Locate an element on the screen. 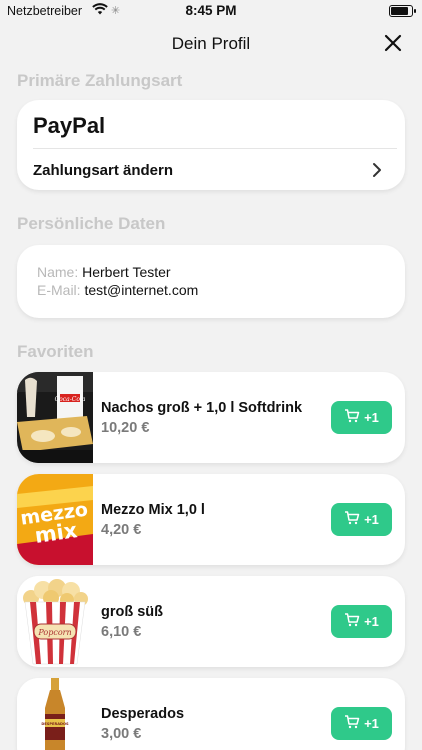  product-name: Nachos groß + 1,0 l Softdrink is located at coordinates (202, 408).